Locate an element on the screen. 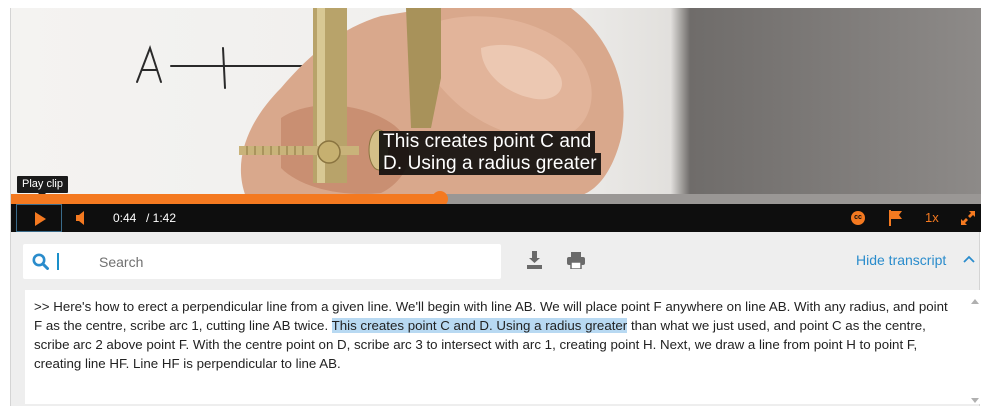 The height and width of the screenshot is (406, 982). scroll-down-arrow is located at coordinates (975, 400).